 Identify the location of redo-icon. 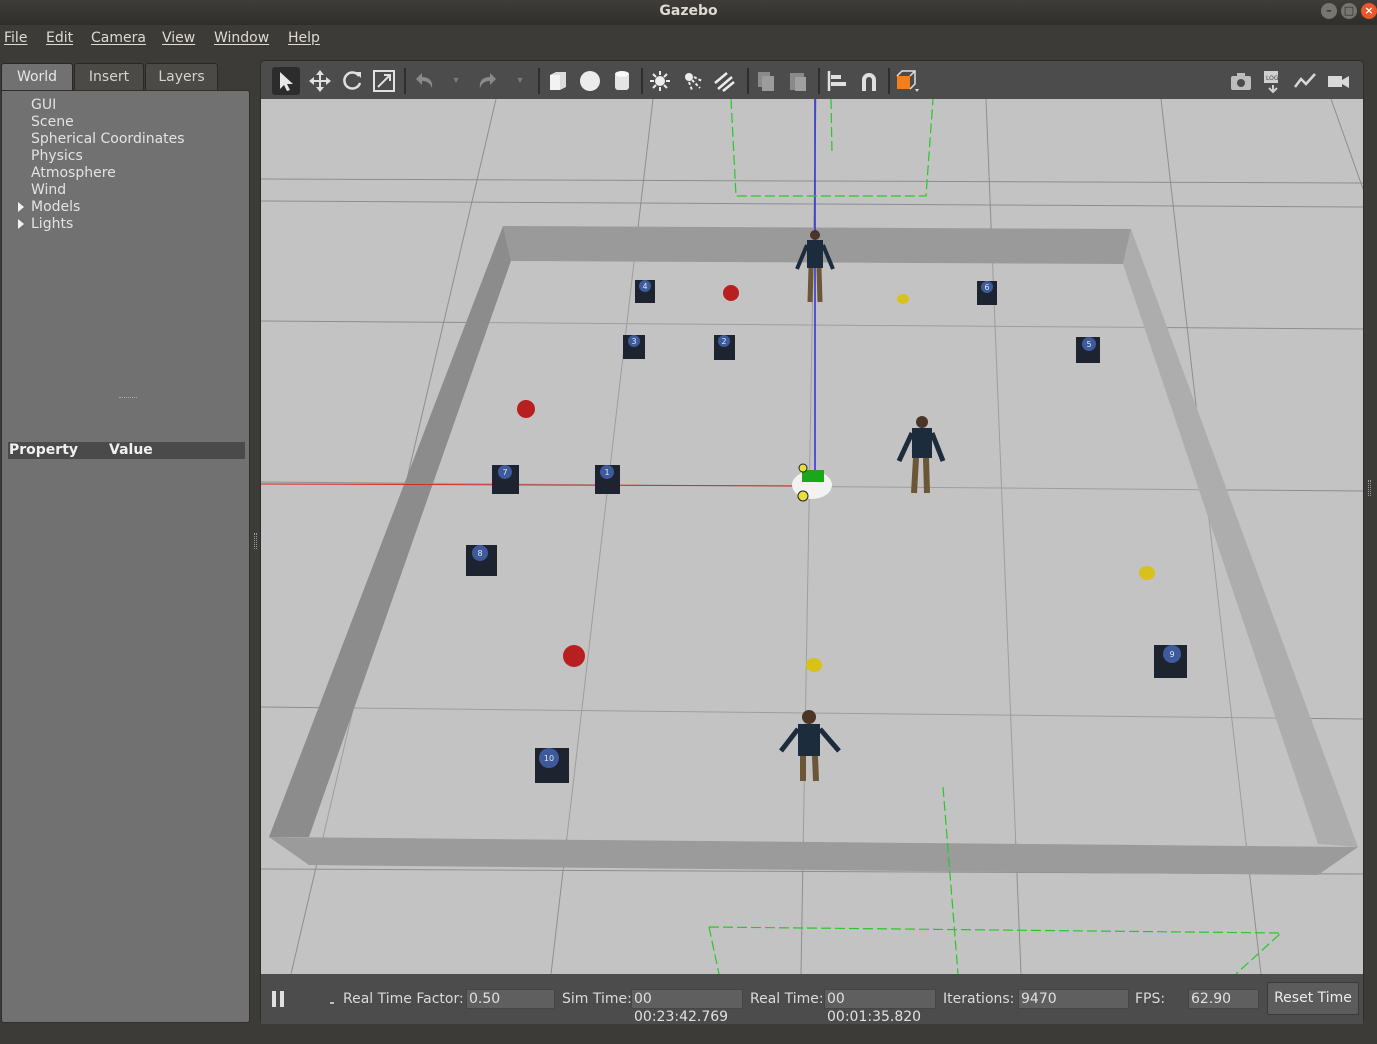
(488, 81).